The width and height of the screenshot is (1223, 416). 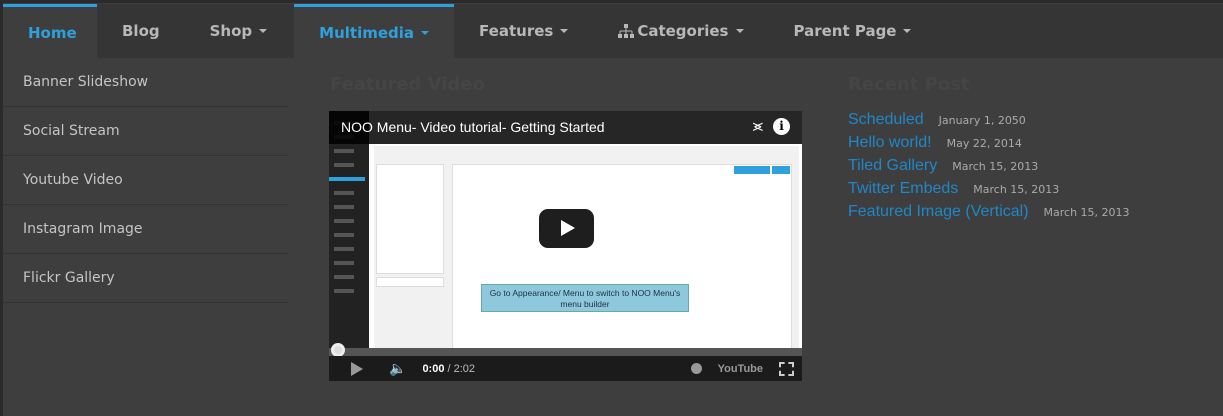 I want to click on nav-home: Home, so click(x=50, y=31).